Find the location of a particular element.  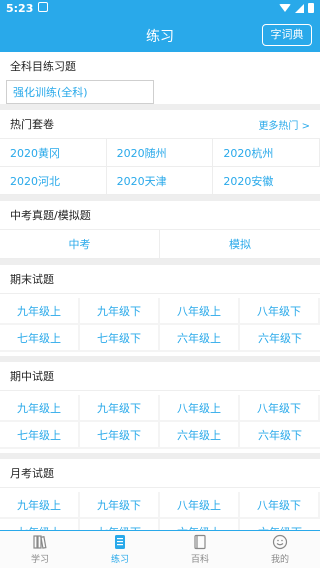

full-practice-heading: 全科目练习题 is located at coordinates (160, 66).